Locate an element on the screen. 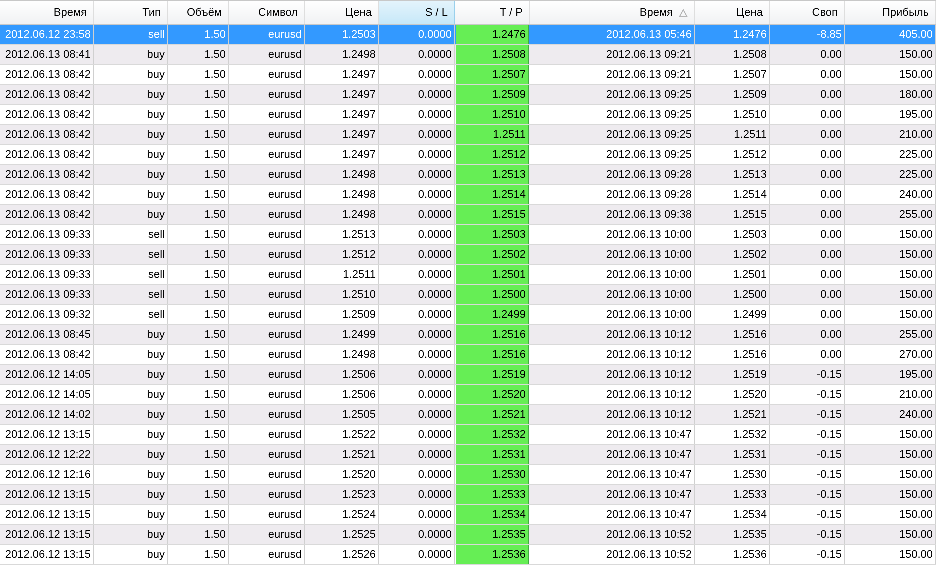 This screenshot has height=566, width=936. table-row: 2012.06.12 23:58 sell 1.50 eurusd 1.2503 0.0000 1.2476 2012.06.13 05:46 1.2476 -8.85 405.00 is located at coordinates (468, 35).